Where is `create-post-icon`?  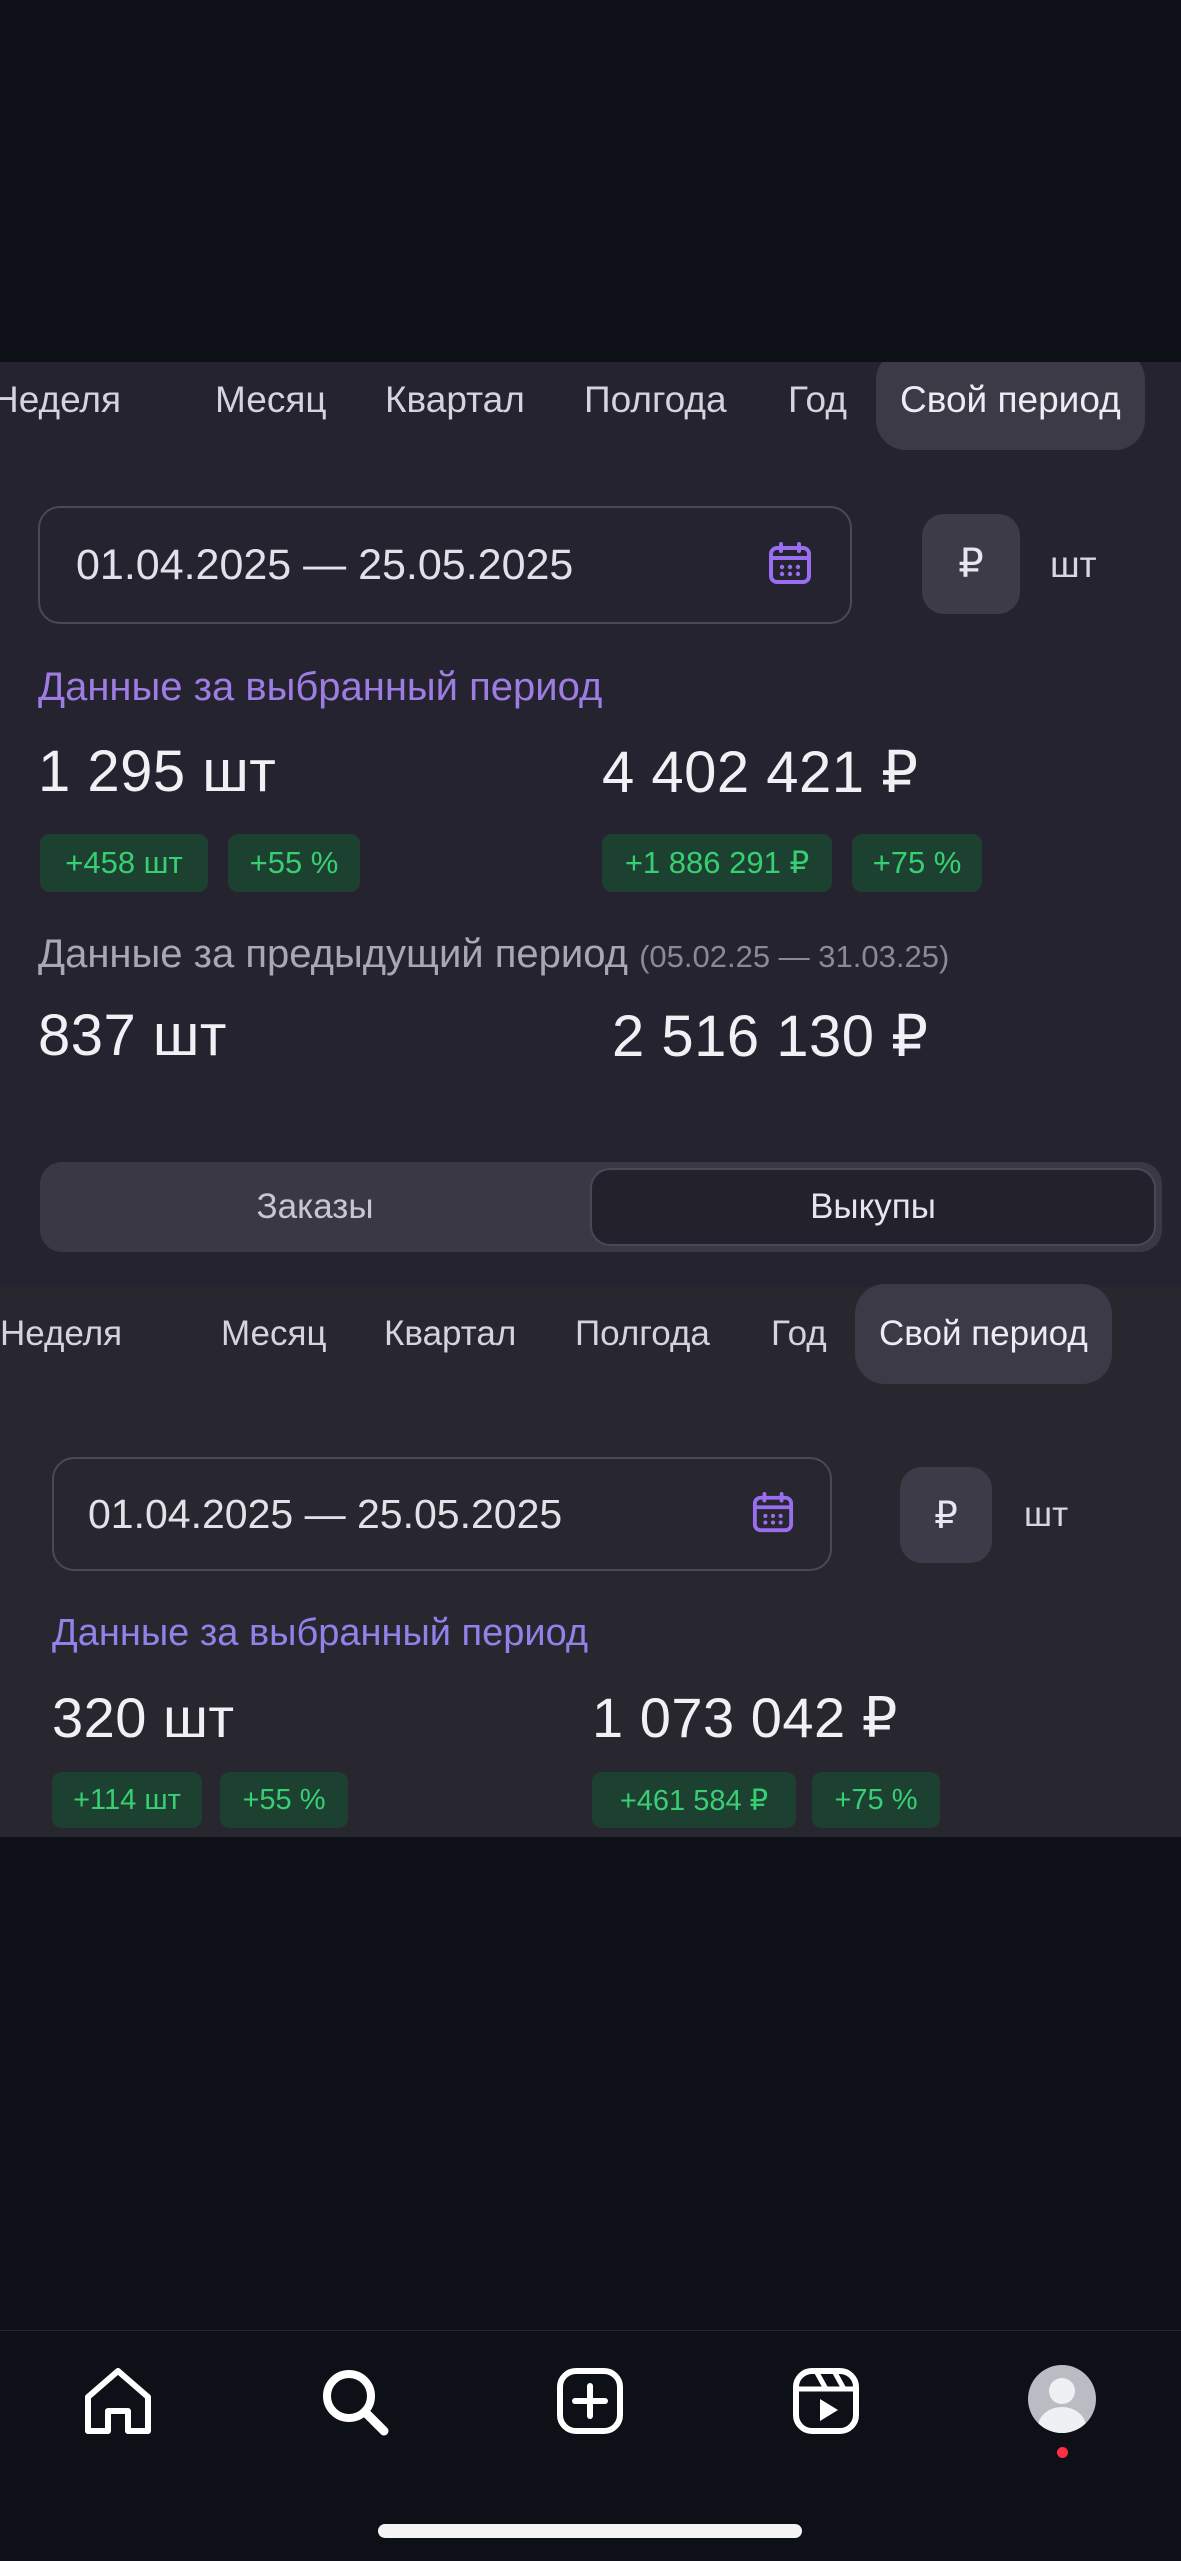 create-post-icon is located at coordinates (590, 2401).